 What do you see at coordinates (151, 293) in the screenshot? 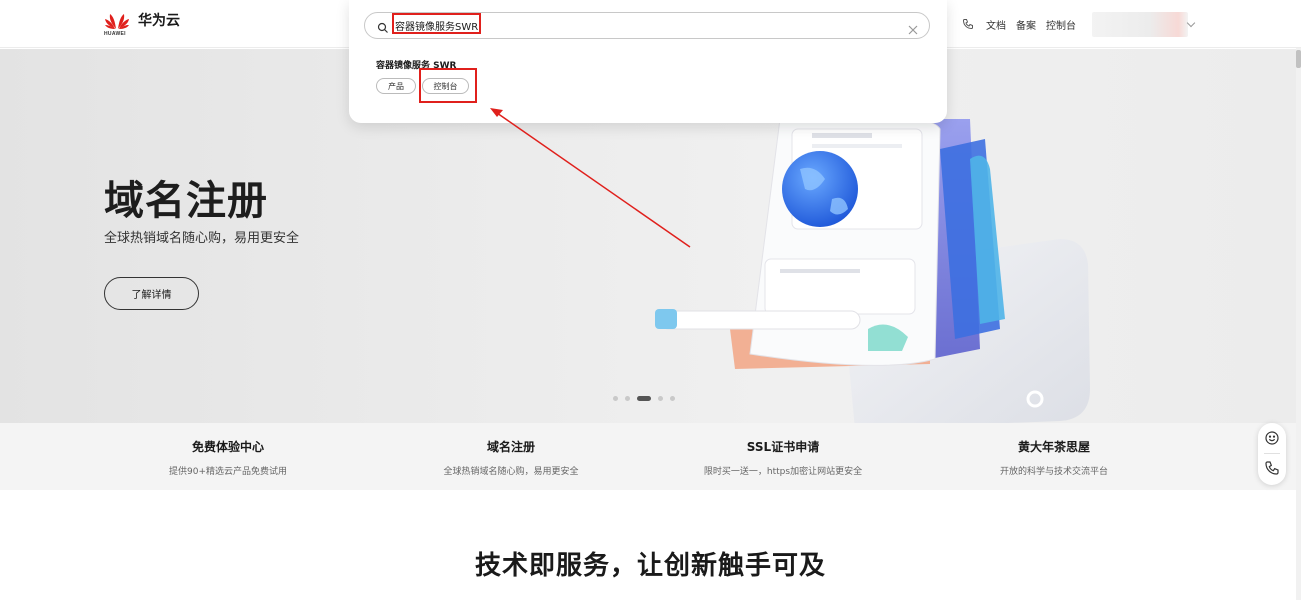
I see `learn-more-button: 了解详情` at bounding box center [151, 293].